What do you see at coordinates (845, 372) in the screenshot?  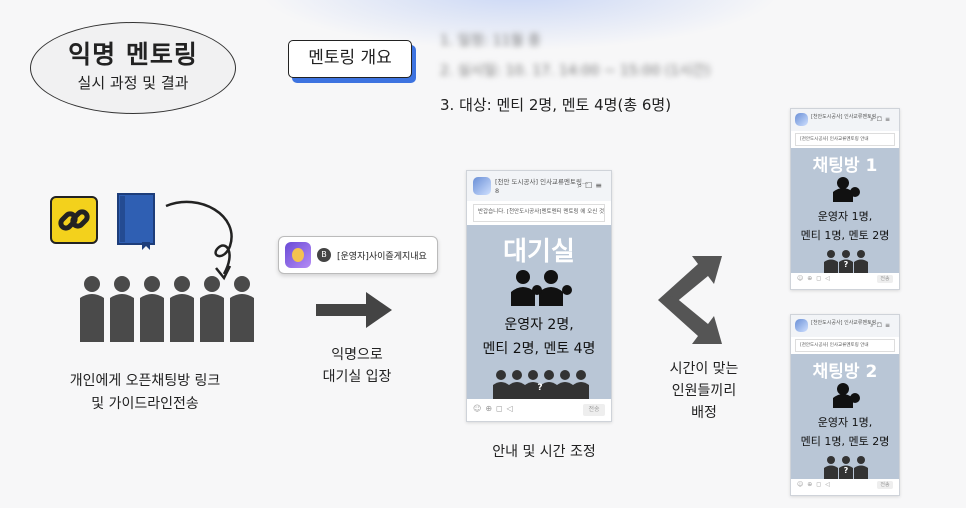 I see `room-2-title: 채팅방 2` at bounding box center [845, 372].